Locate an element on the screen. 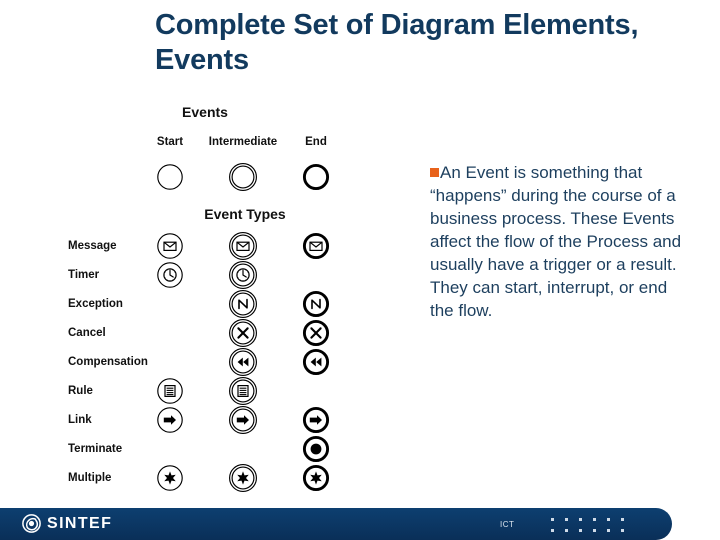 The image size is (720, 540). event-intermediate-link is located at coordinates (243, 420).